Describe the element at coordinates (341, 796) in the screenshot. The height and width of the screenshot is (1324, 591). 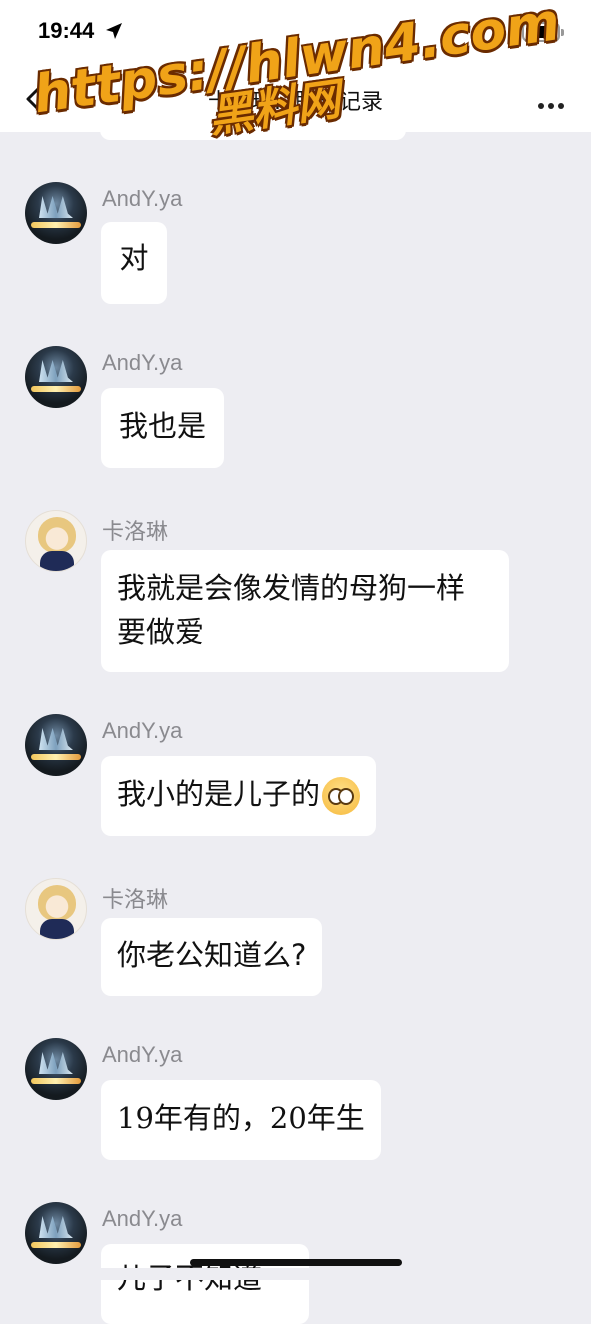
I see `pleading-face-emoji-icon` at that location.